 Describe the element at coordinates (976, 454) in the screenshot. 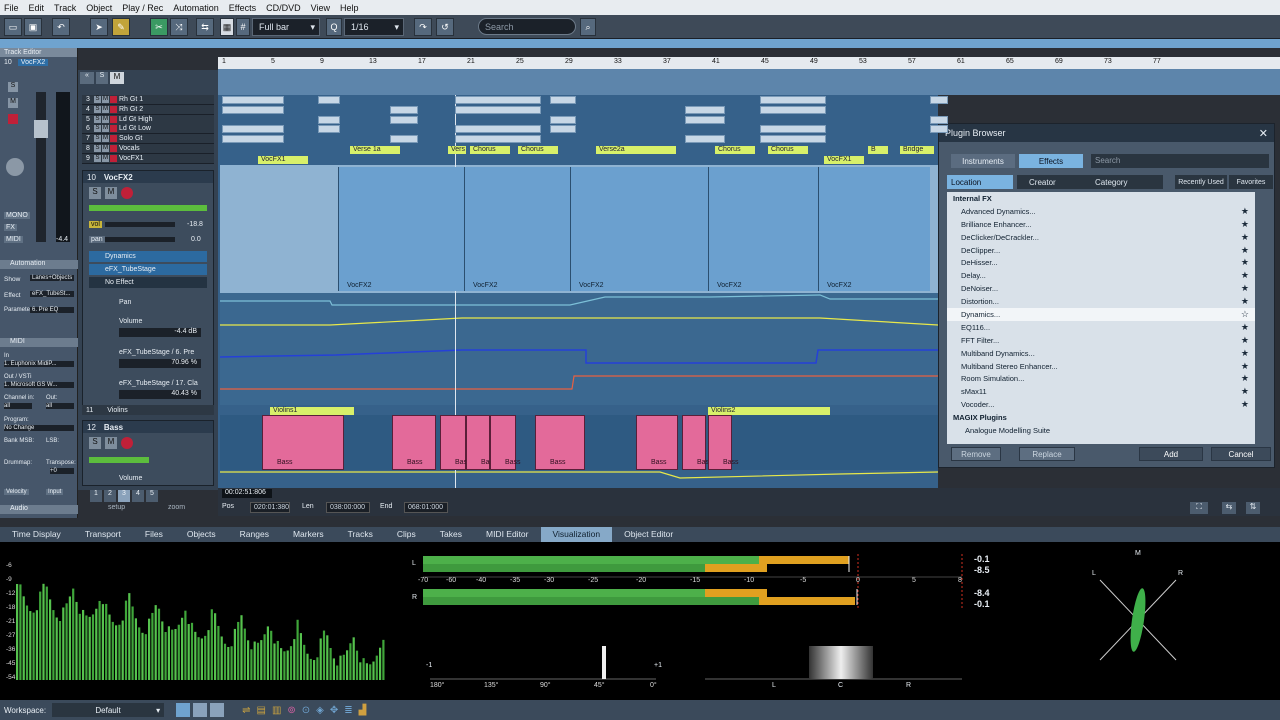

I see `remove-button: Remove` at that location.